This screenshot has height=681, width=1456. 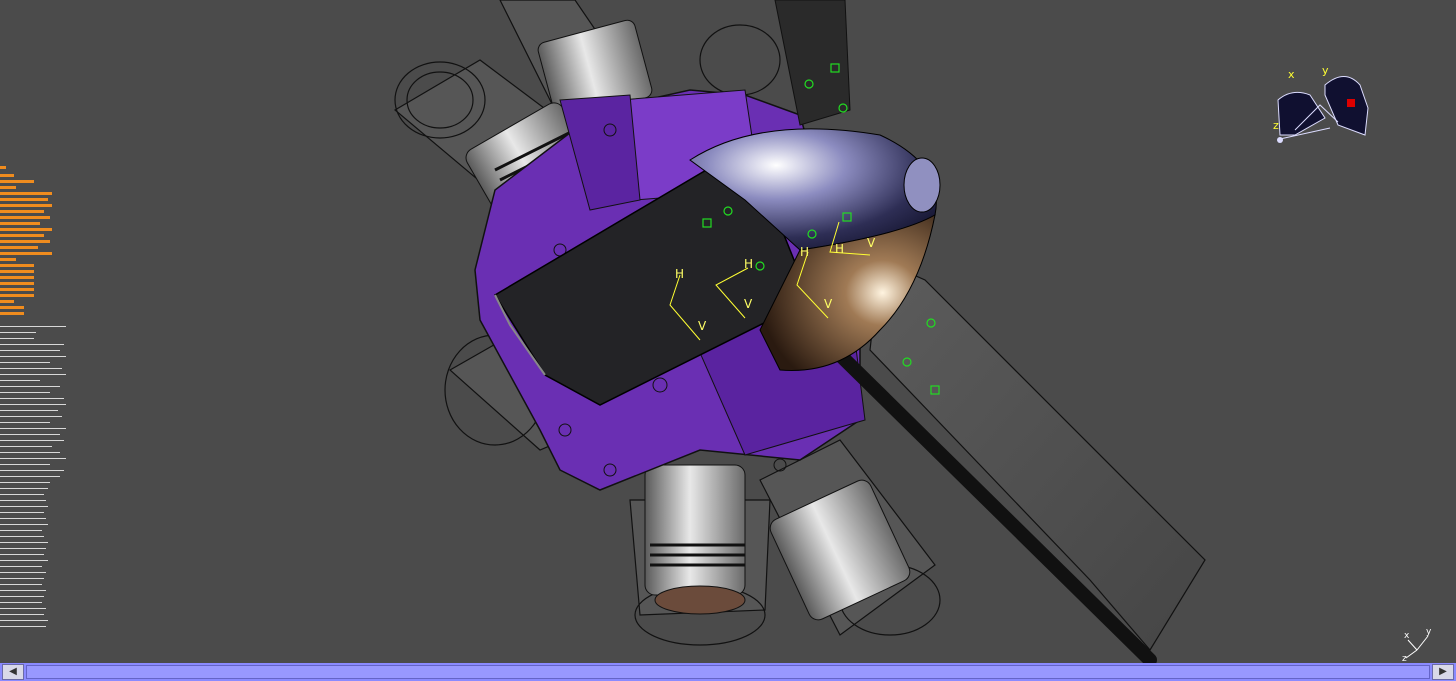 What do you see at coordinates (26, 240) in the screenshot?
I see `tree-highlighted-nodes` at bounding box center [26, 240].